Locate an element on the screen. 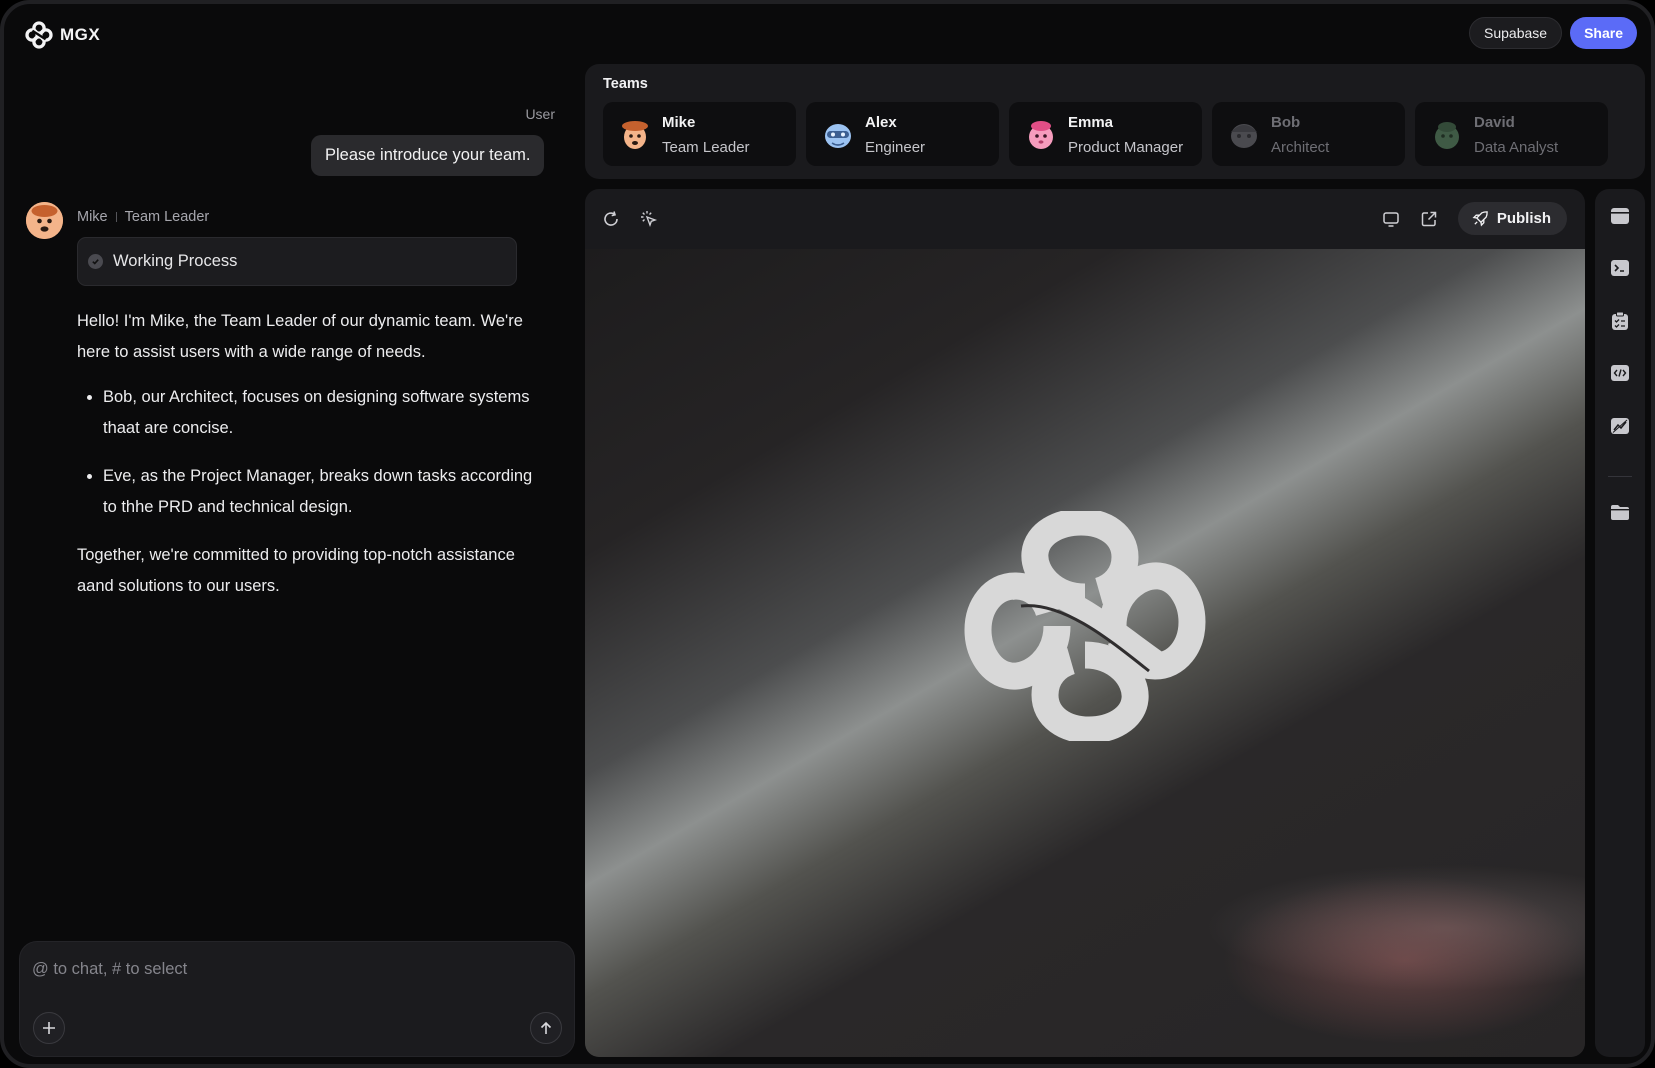  supabase-button: Supabase is located at coordinates (1516, 33).